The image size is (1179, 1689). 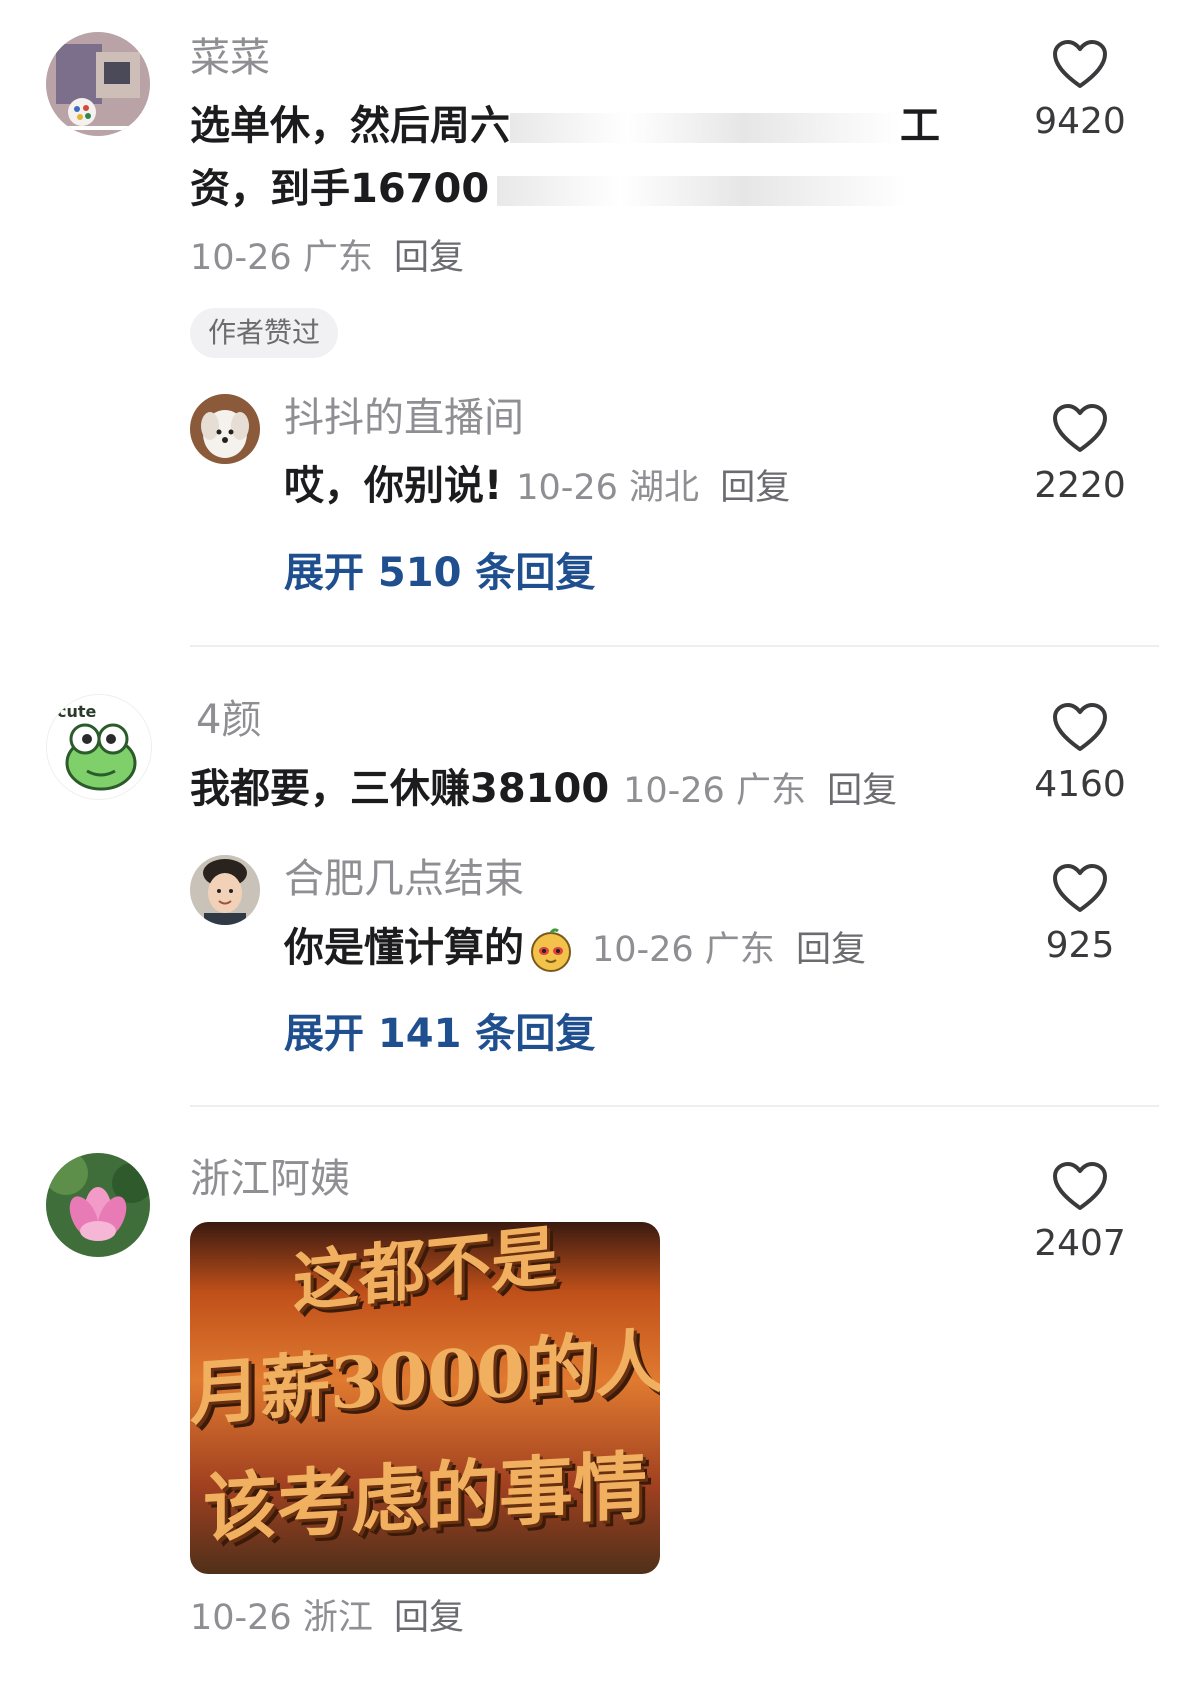 I want to click on username: 抖抖的直播间, so click(x=404, y=418).